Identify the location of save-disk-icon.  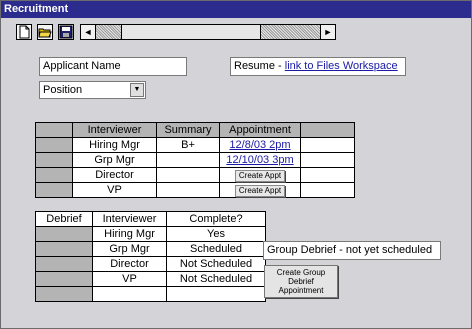
(66, 32).